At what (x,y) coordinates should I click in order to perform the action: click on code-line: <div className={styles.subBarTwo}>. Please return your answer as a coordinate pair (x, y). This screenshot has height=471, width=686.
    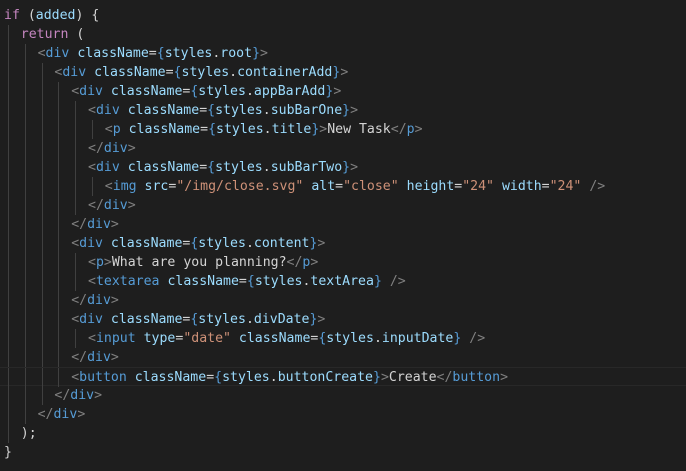
    Looking at the image, I should click on (343, 167).